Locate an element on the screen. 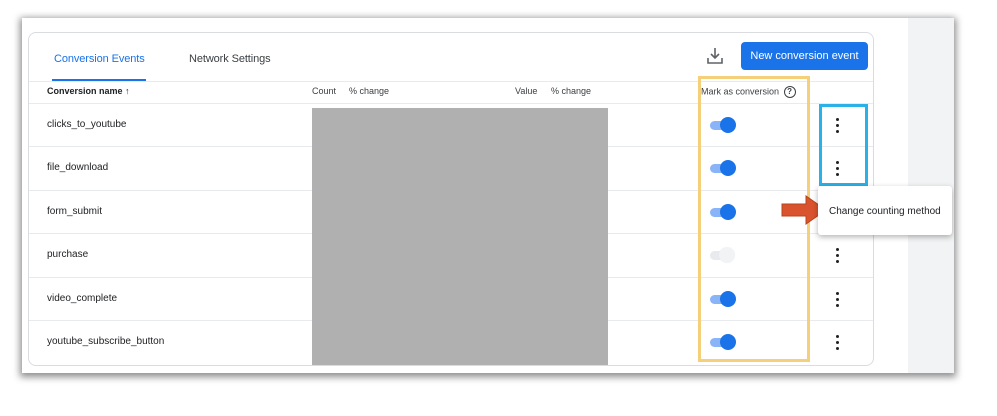  row-options-menu: Change counting method is located at coordinates (885, 210).